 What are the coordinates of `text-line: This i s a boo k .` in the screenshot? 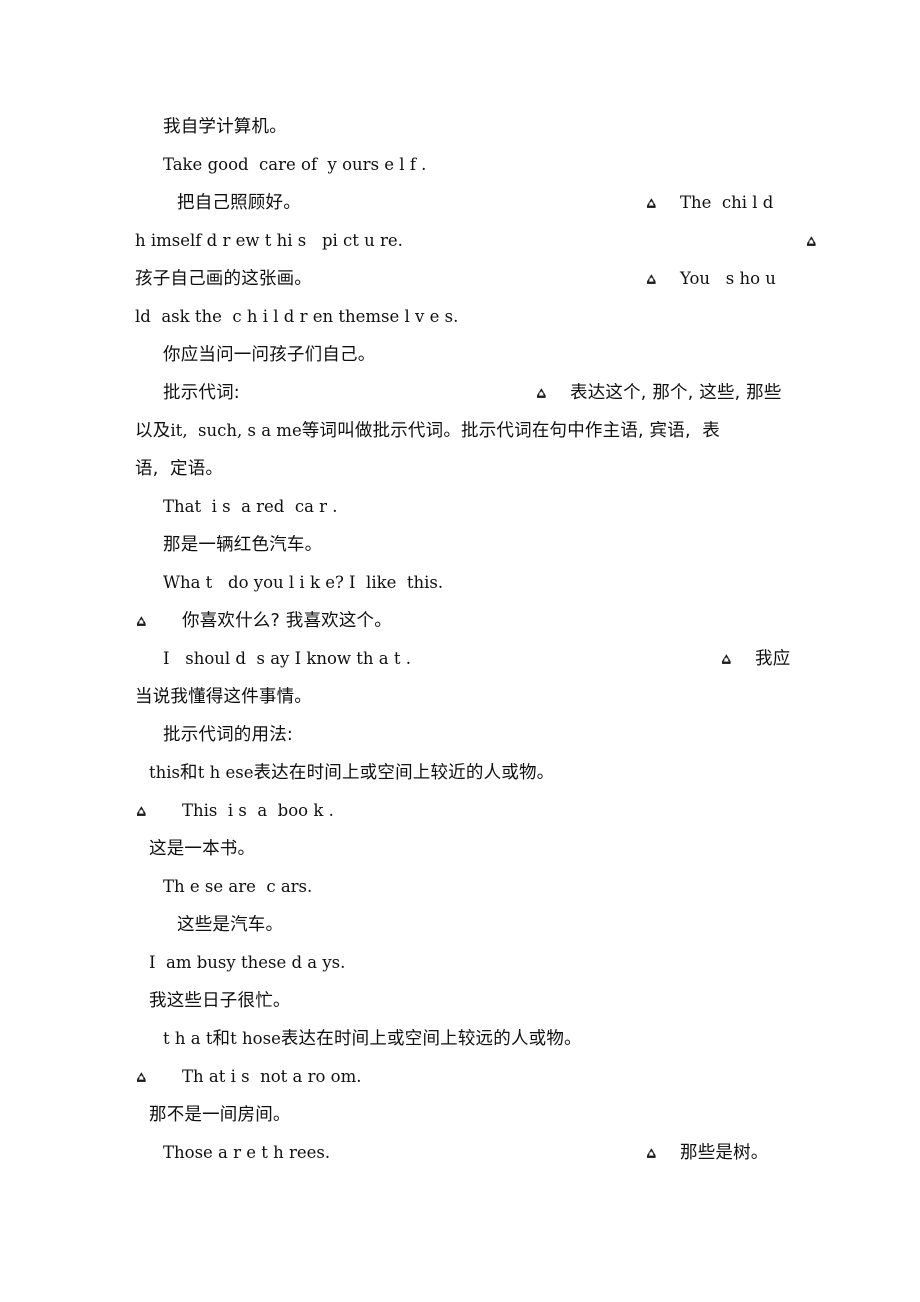 It's located at (462, 811).